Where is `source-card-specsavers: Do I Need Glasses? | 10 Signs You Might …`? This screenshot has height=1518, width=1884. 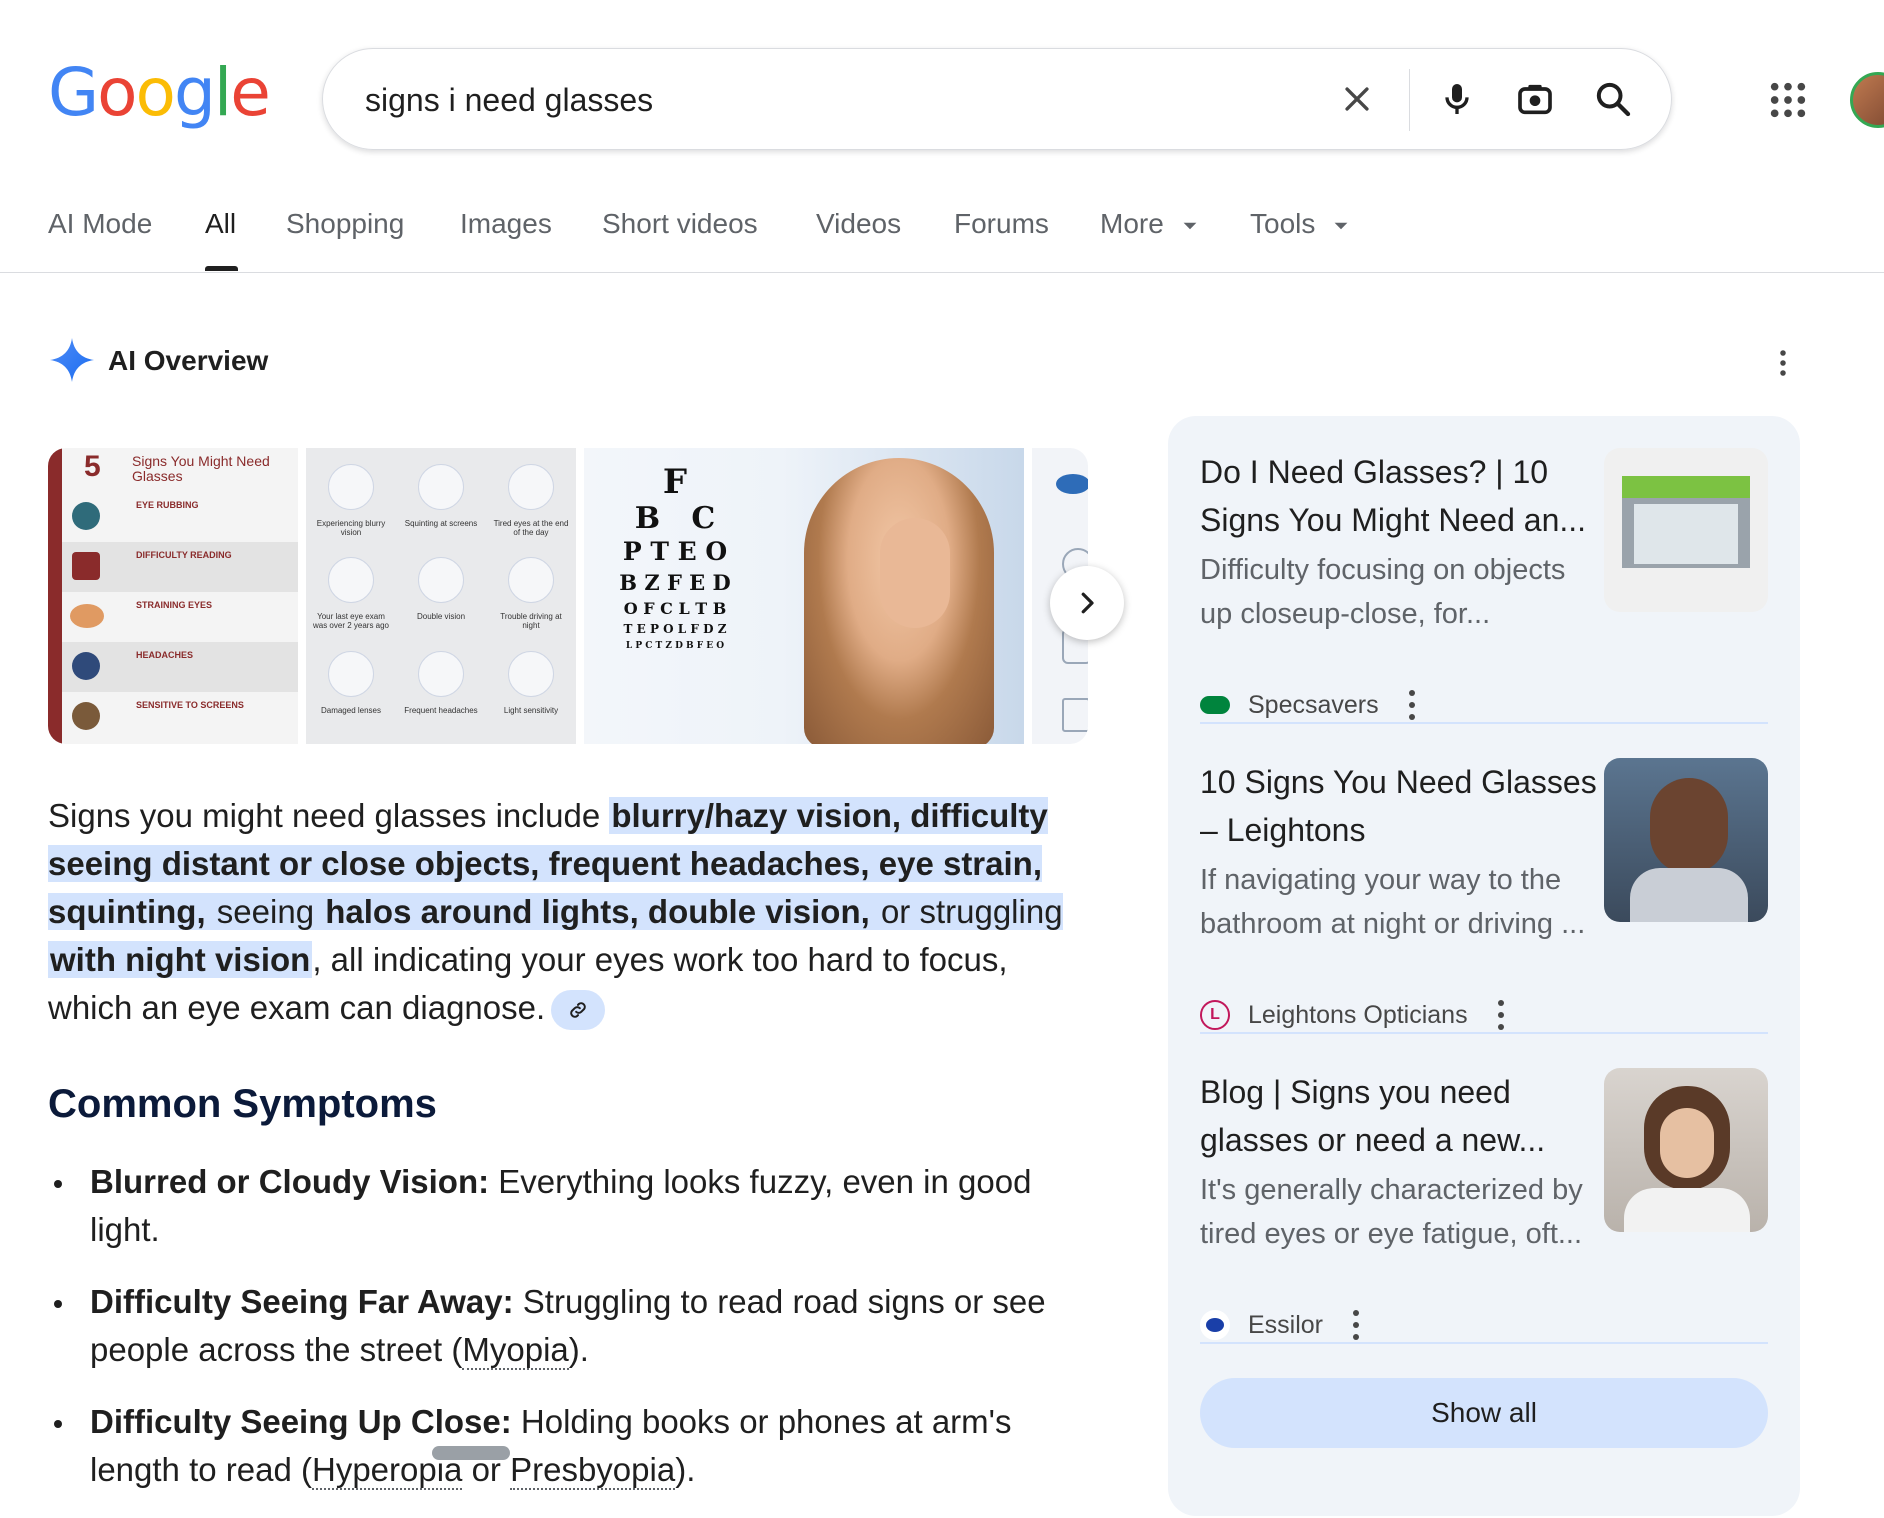 source-card-specsavers: Do I Need Glasses? | 10 Signs You Might … is located at coordinates (1484, 588).